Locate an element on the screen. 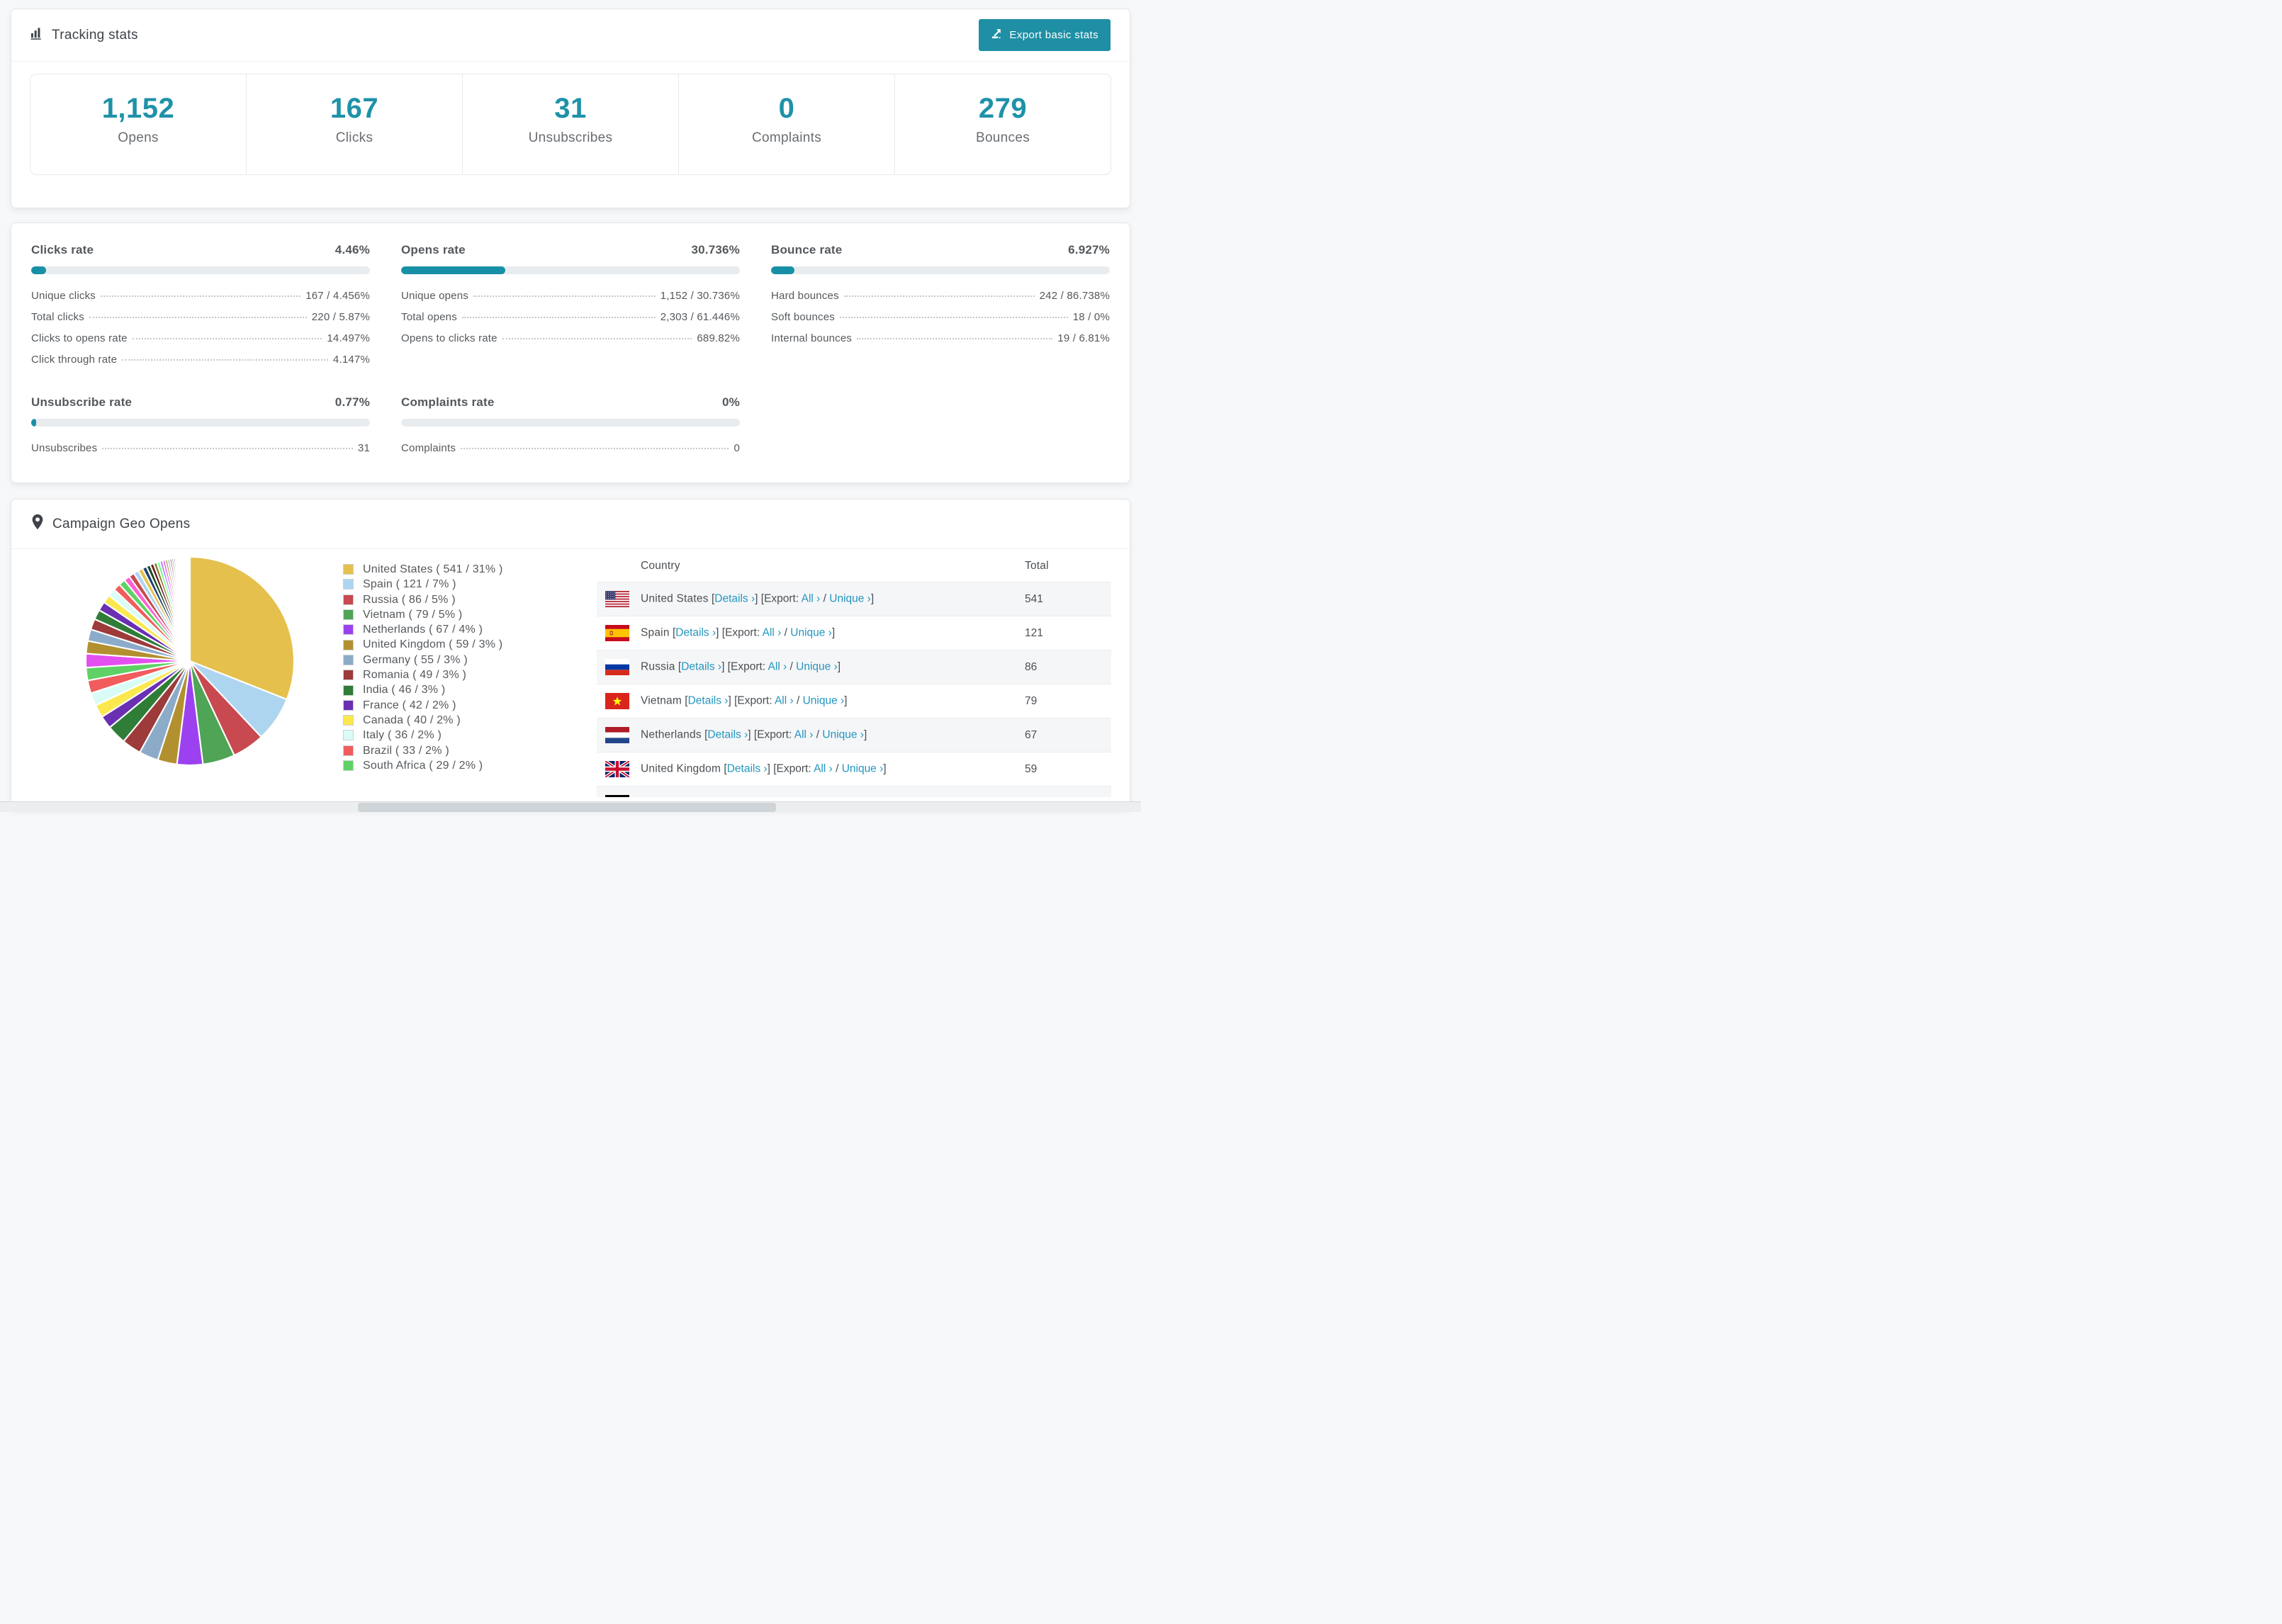 This screenshot has height=1624, width=2282. export-button-label: Export basic stats is located at coordinates (1054, 35).